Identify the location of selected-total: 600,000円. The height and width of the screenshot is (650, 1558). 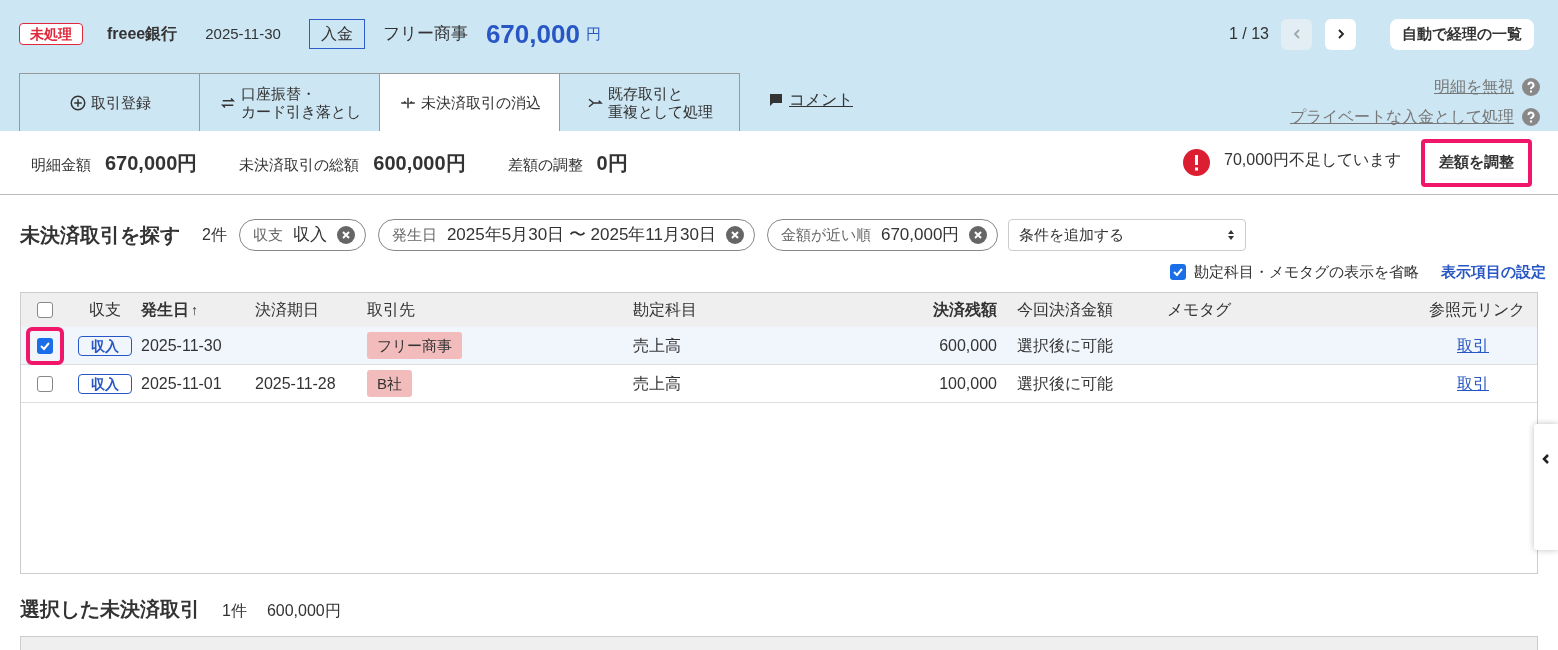
(303, 610).